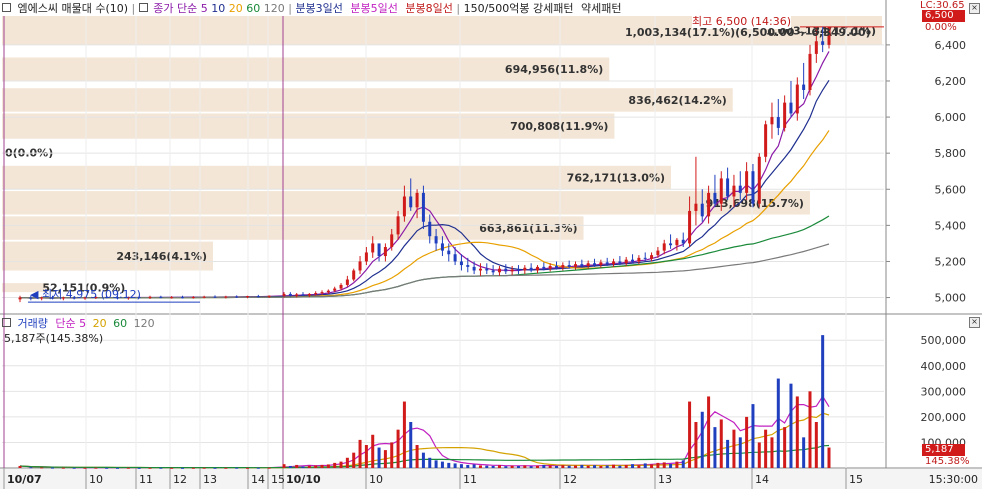 Image resolution: width=982 pixels, height=489 pixels. I want to click on price-tick-label: 5,400, so click(951, 225).